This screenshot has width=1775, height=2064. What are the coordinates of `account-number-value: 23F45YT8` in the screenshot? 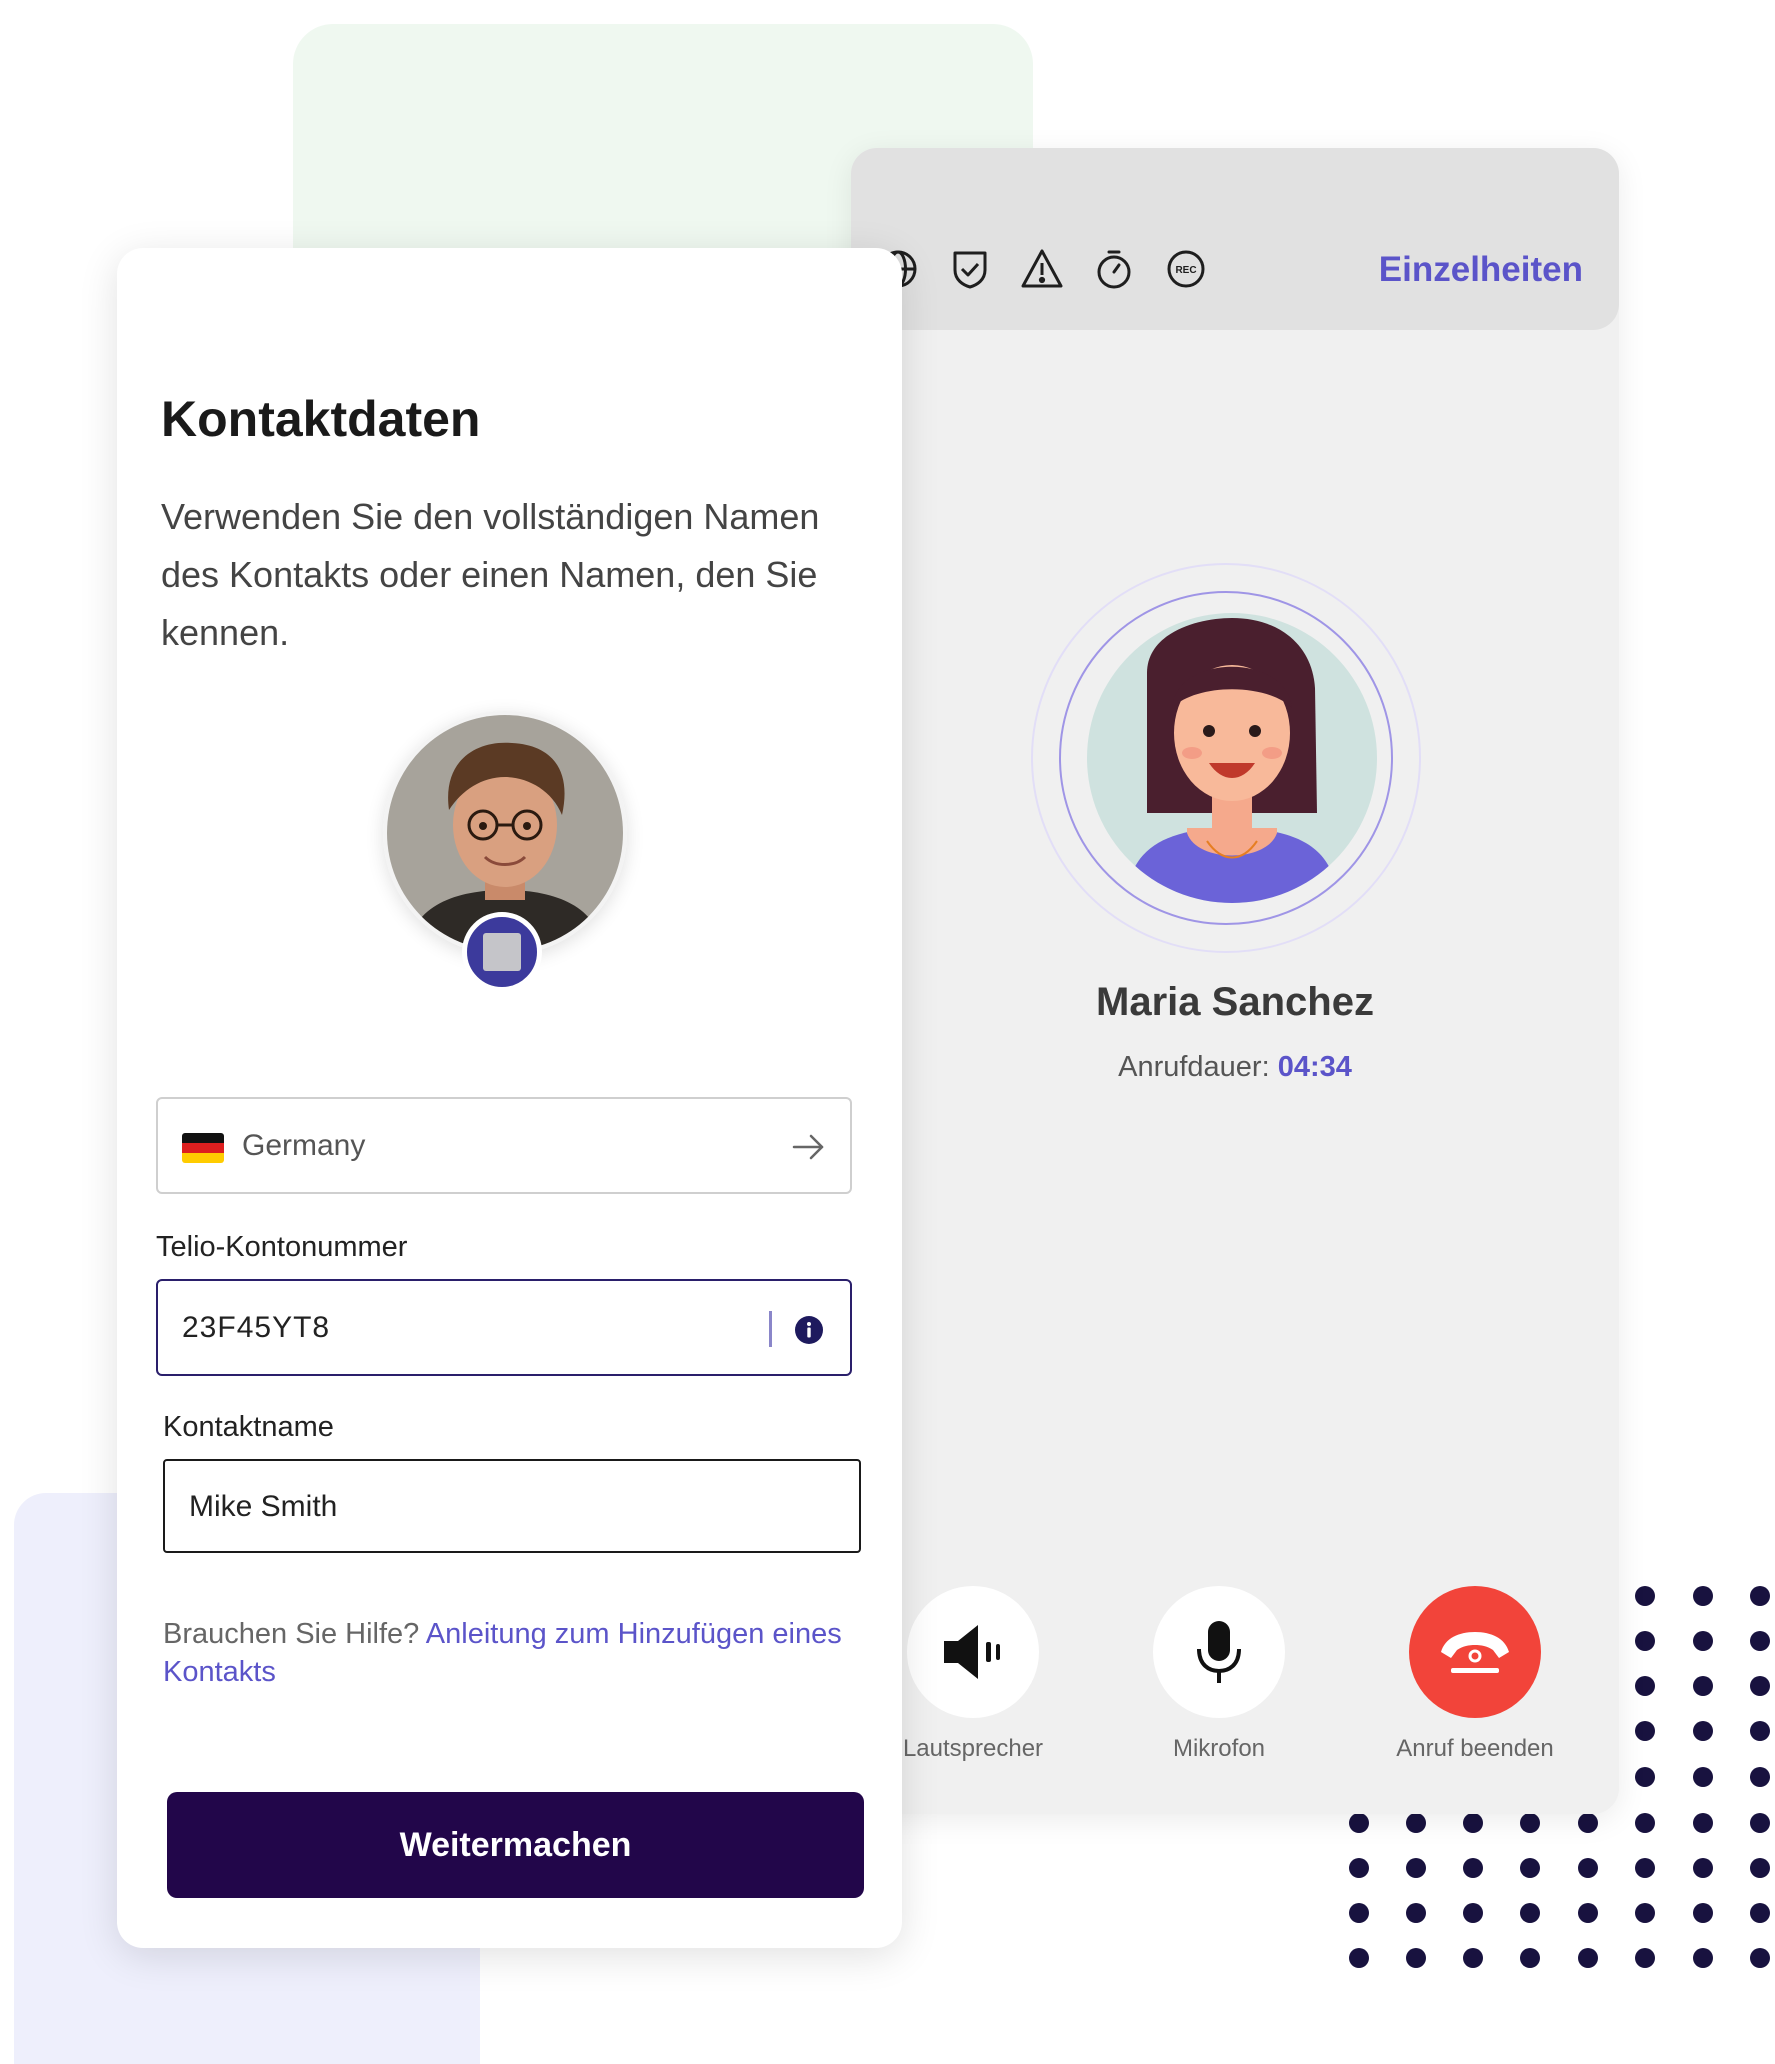 It's located at (256, 1327).